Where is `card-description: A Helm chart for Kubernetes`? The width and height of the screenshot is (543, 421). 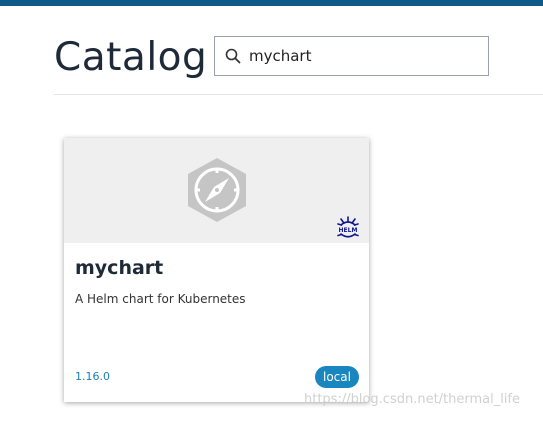 card-description: A Helm chart for Kubernetes is located at coordinates (160, 299).